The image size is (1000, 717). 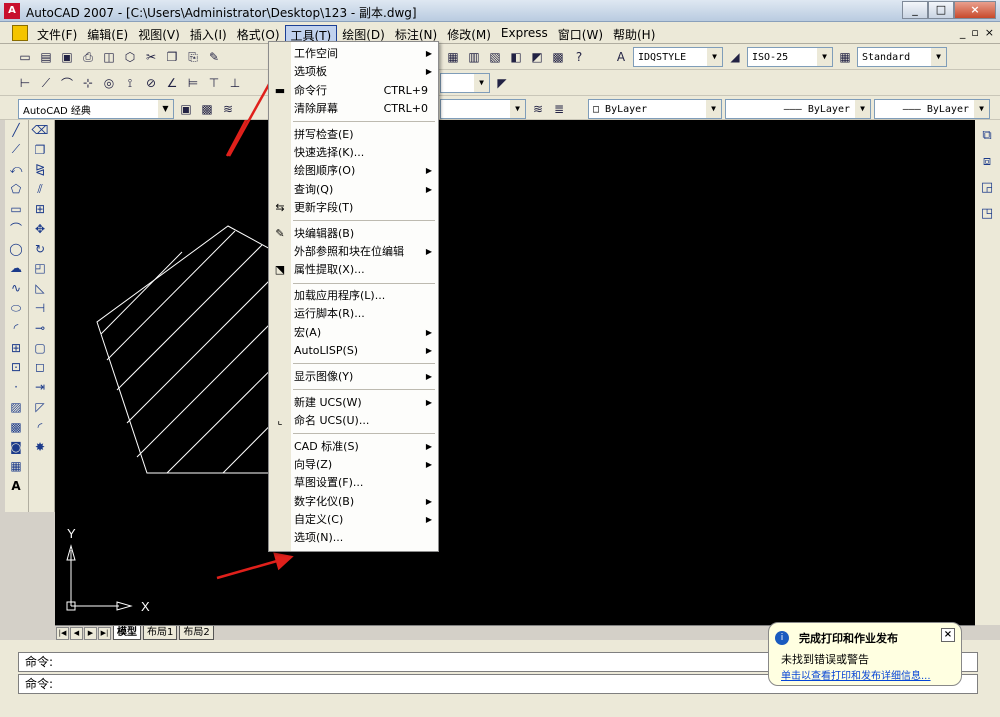 What do you see at coordinates (127, 633) in the screenshot?
I see `tab-model: 模型` at bounding box center [127, 633].